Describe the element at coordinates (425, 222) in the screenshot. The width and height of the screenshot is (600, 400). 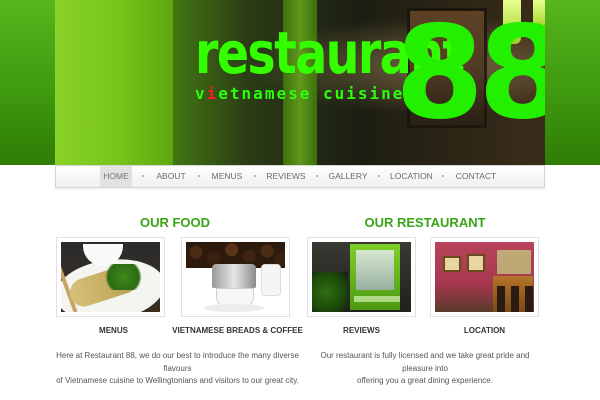
I see `section-title-our-restaurant: OUR RESTAURANT` at that location.